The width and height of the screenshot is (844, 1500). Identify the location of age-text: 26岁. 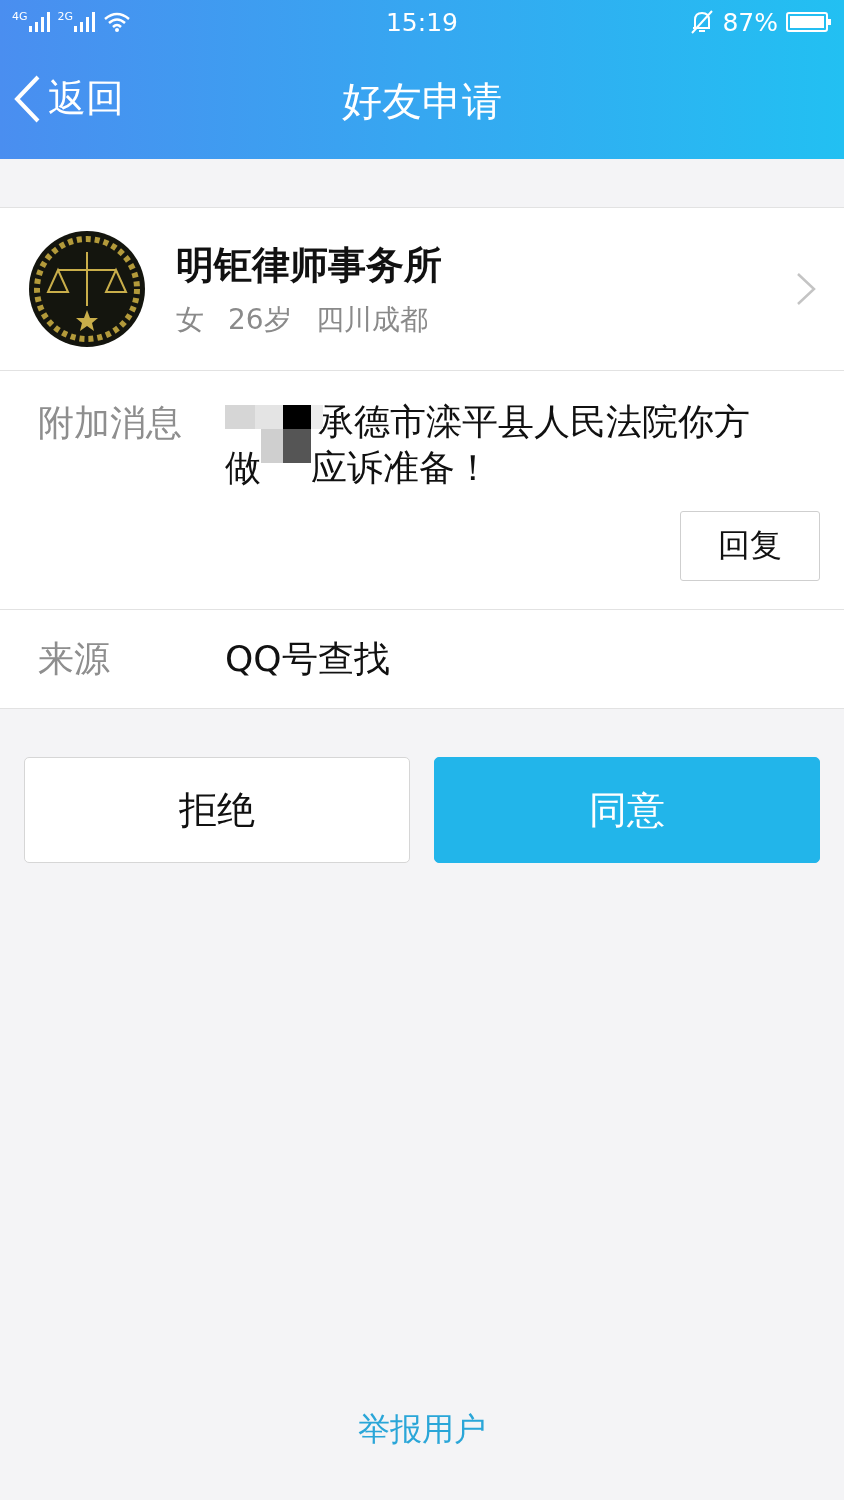
(260, 319).